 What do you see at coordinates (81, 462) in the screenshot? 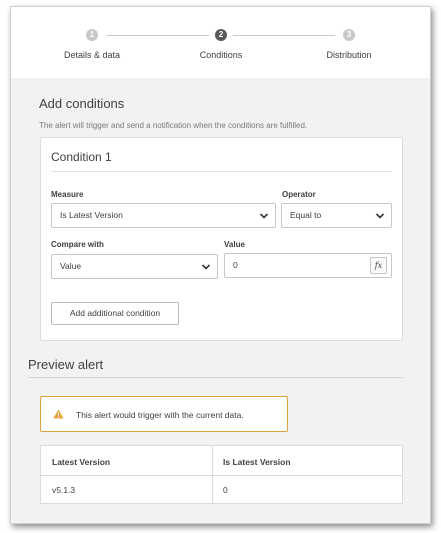
I see `column-header: Latest Version` at bounding box center [81, 462].